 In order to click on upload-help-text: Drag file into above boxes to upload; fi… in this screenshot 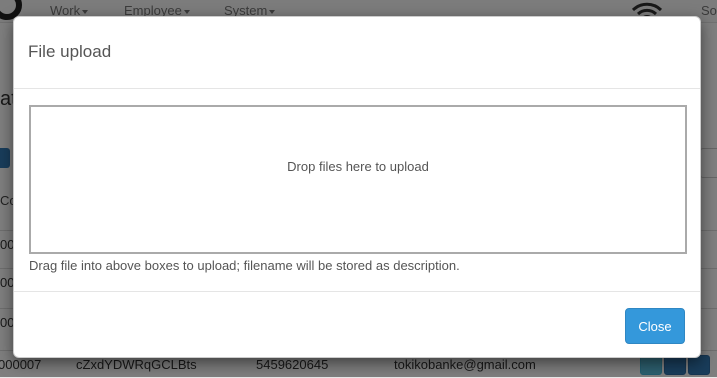, I will do `click(244, 265)`.